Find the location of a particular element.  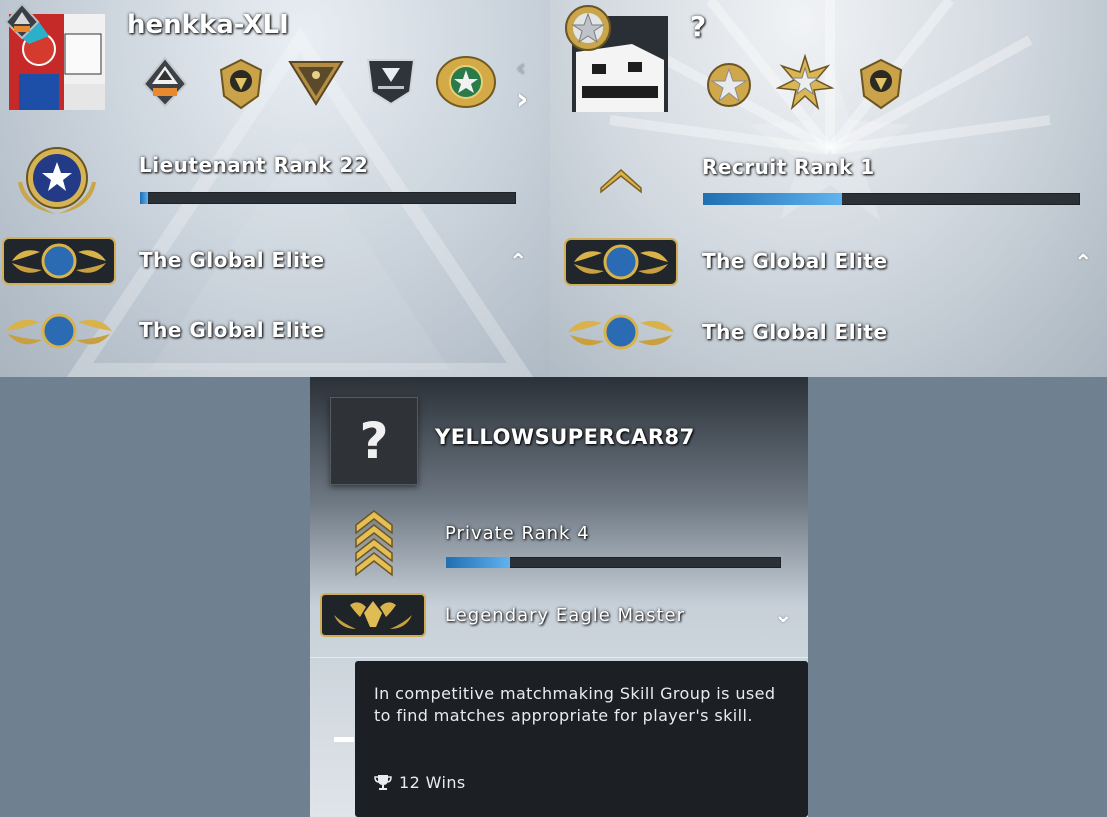

avatar-placeholder: ? is located at coordinates (374, 441).